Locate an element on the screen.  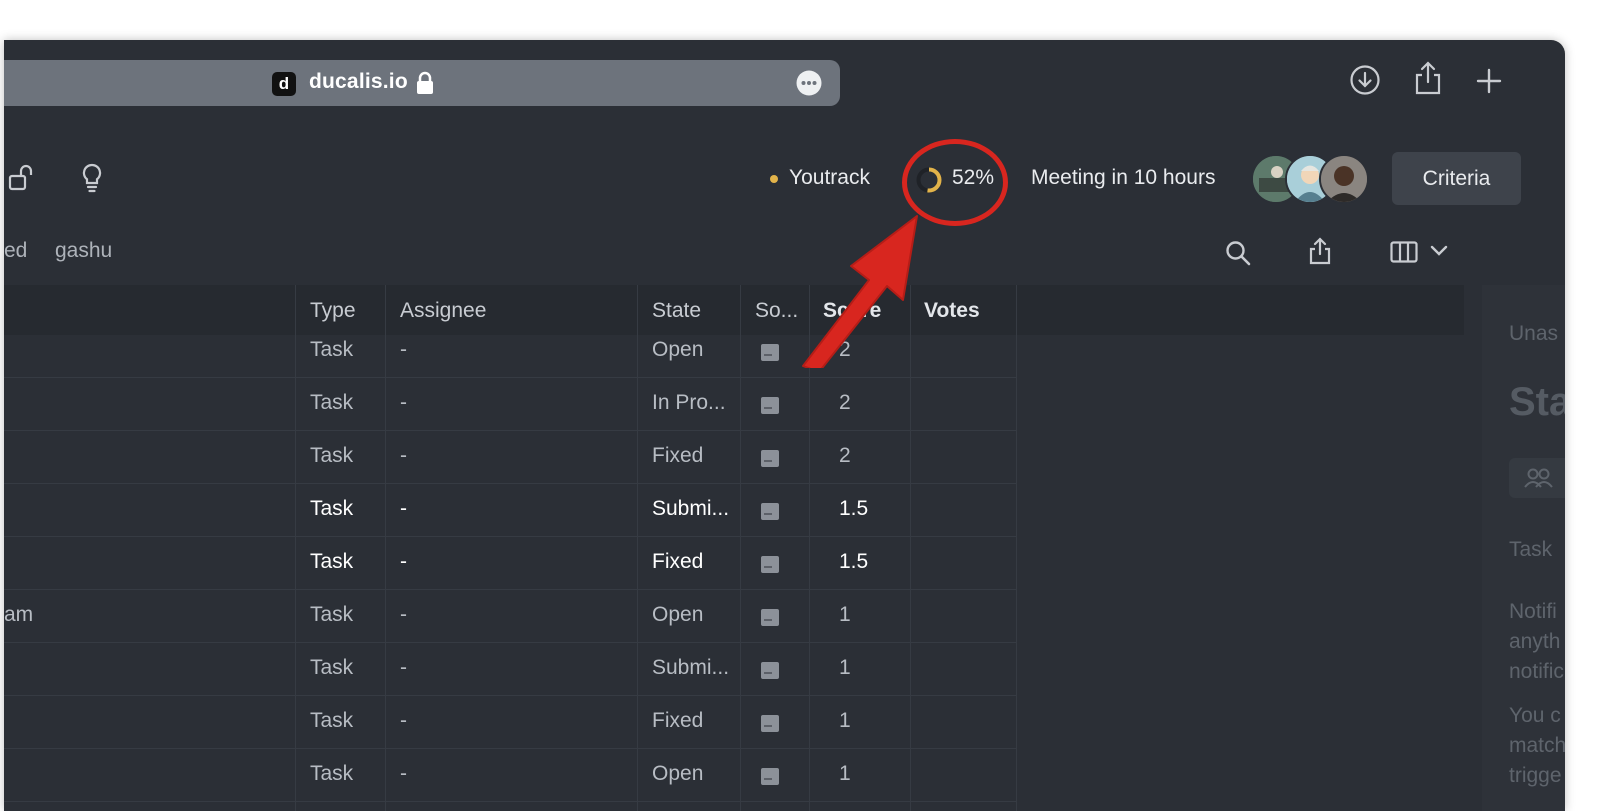
lock-icon is located at coordinates (425, 82).